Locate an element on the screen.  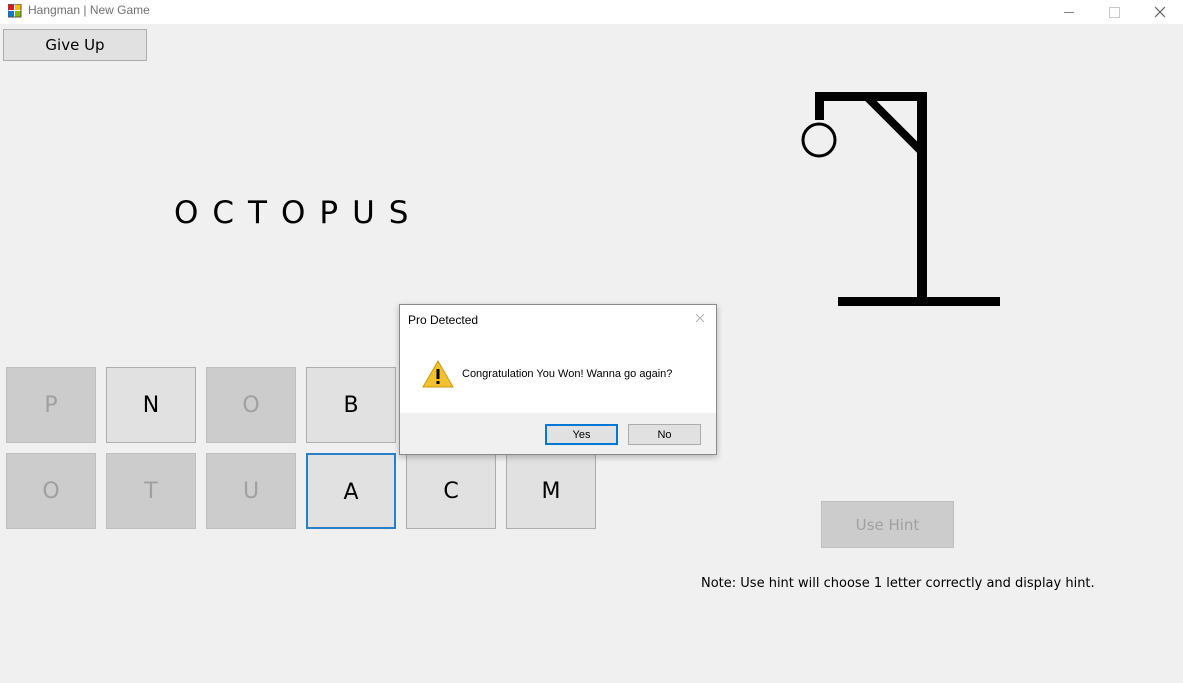
minimize-icon is located at coordinates (1069, 12).